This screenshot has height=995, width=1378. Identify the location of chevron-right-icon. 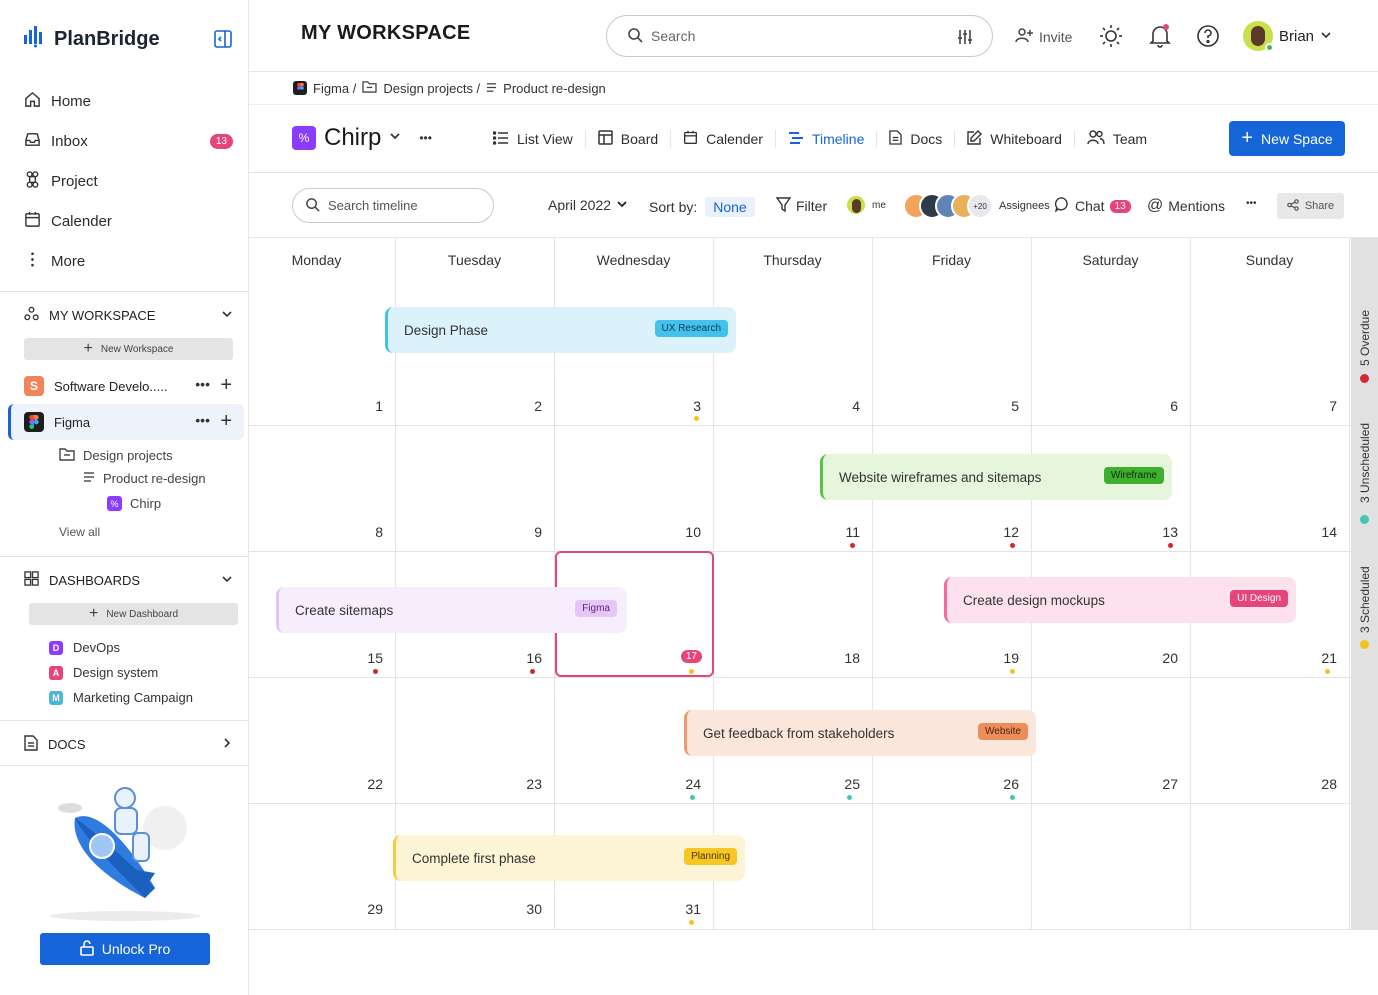
(227, 744).